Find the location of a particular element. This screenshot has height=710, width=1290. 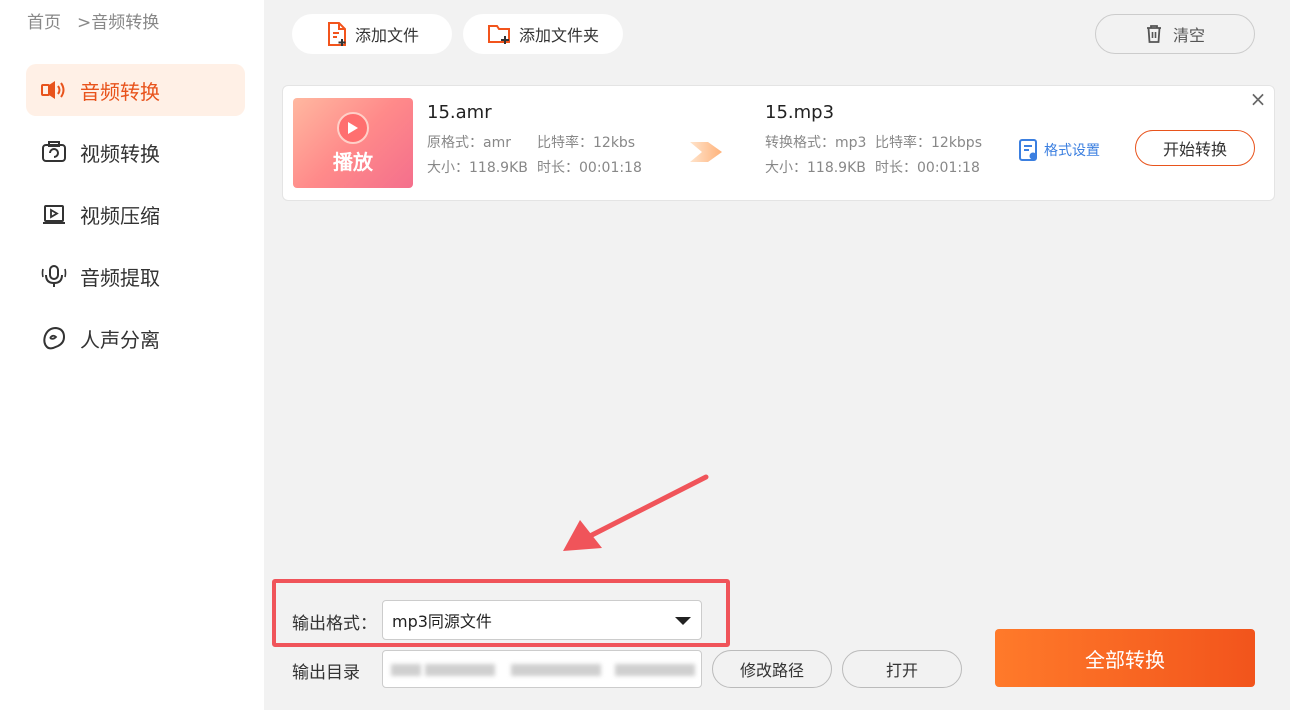

format-settings-label: 格式设置 is located at coordinates (1072, 151).